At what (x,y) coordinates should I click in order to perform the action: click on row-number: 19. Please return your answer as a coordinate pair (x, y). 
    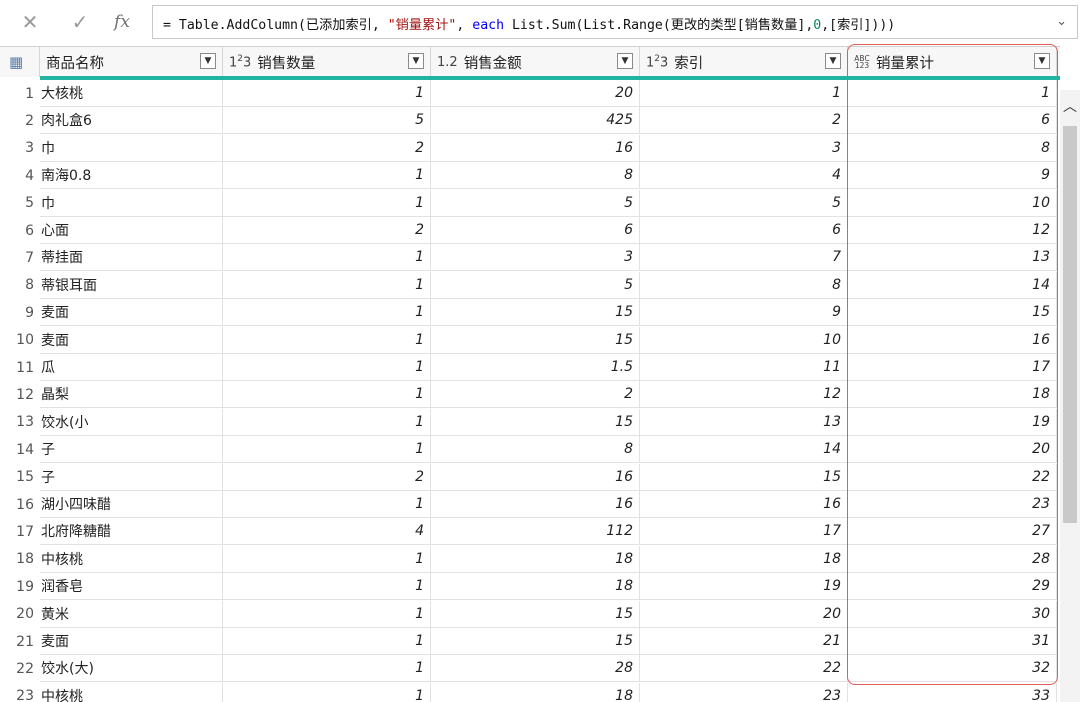
    Looking at the image, I should click on (20, 586).